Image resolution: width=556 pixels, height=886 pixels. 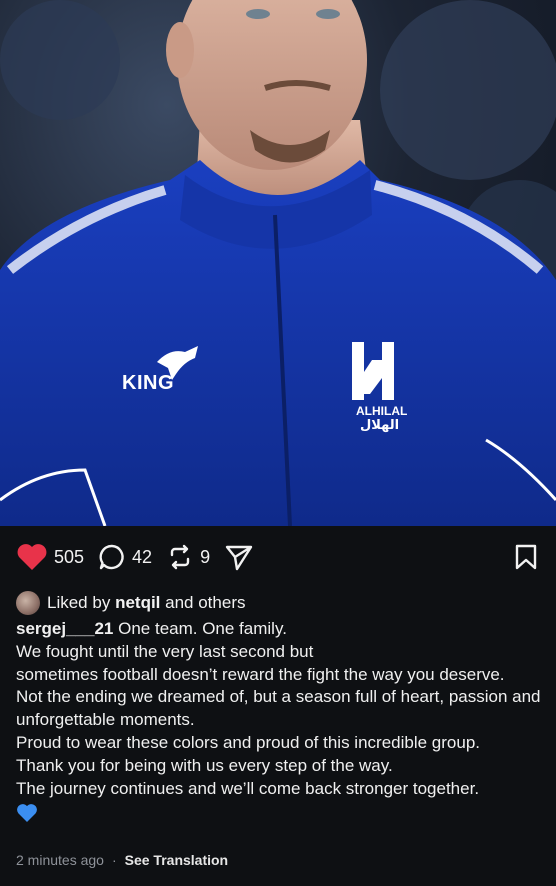 I want to click on blue-heart-icon, so click(x=27, y=813).